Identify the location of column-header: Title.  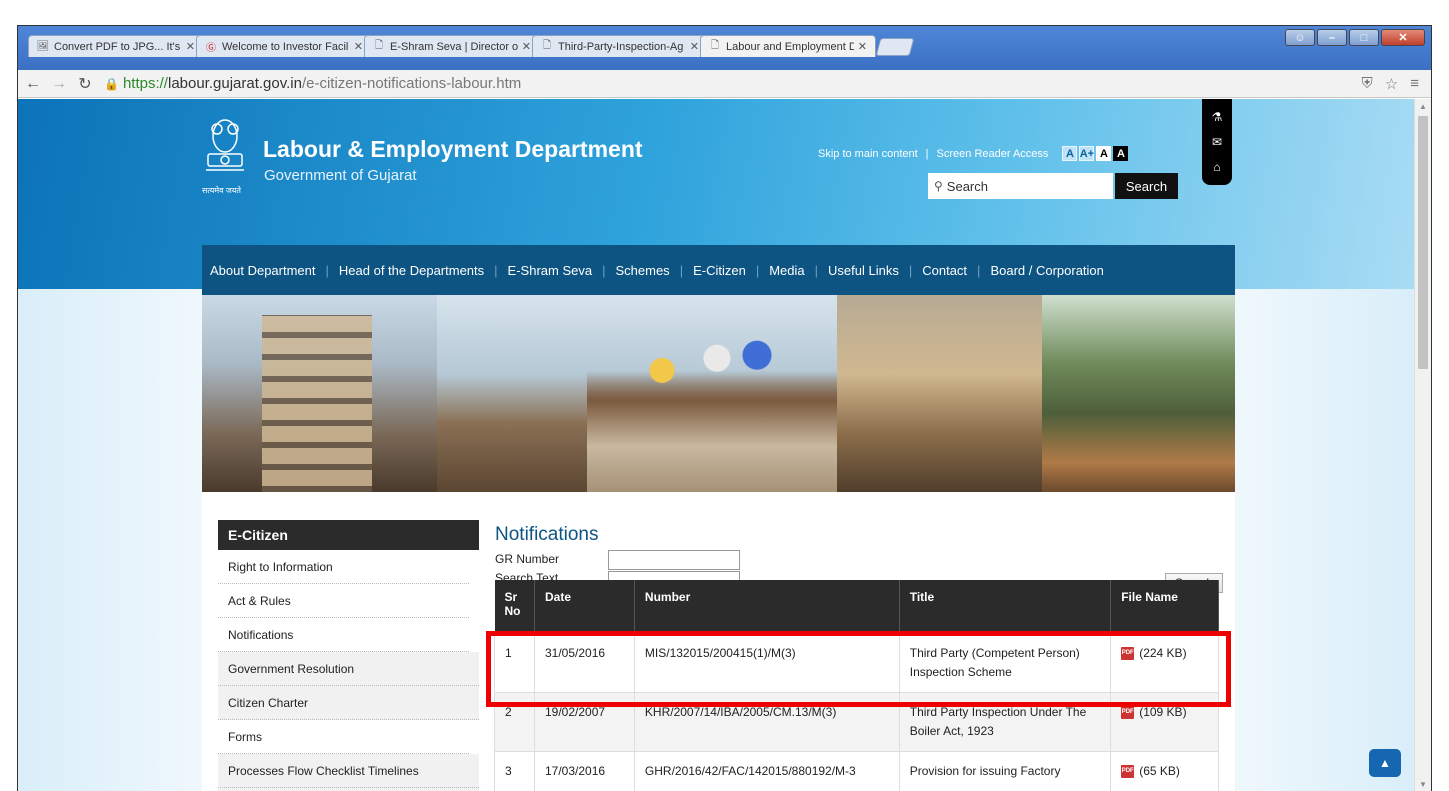
(1005, 606).